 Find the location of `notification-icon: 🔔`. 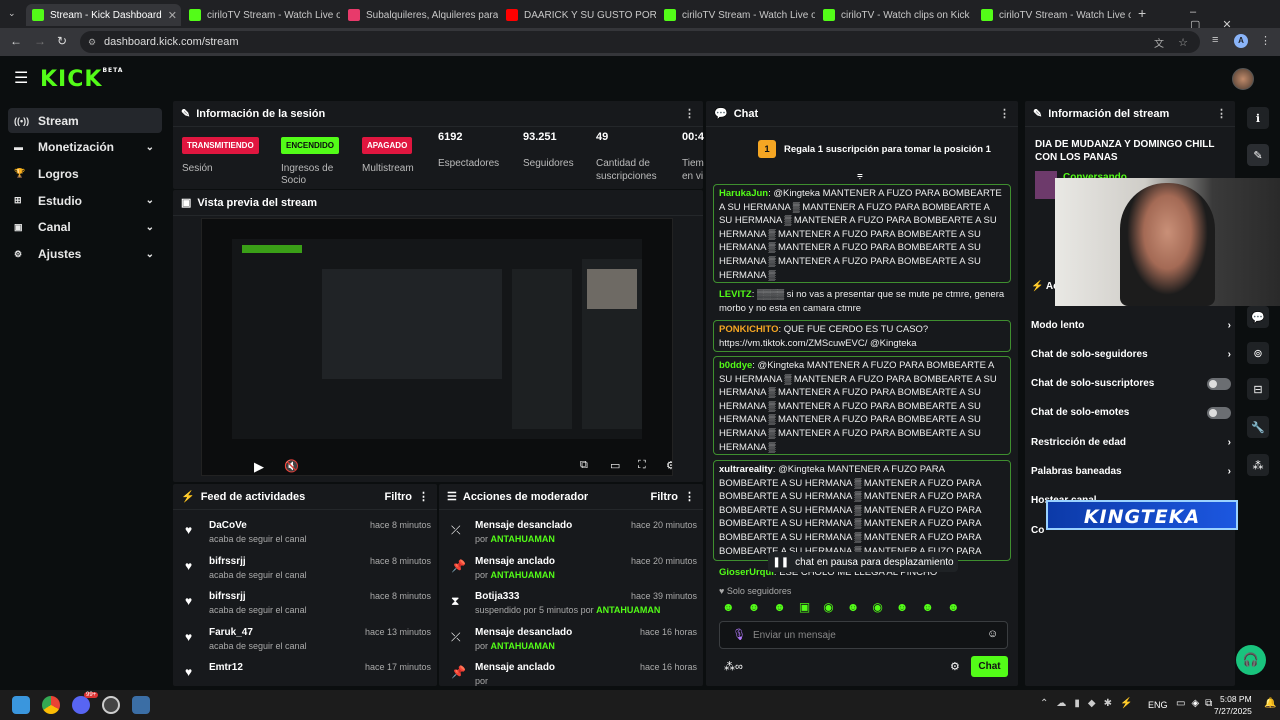

notification-icon: 🔔 is located at coordinates (1270, 703).